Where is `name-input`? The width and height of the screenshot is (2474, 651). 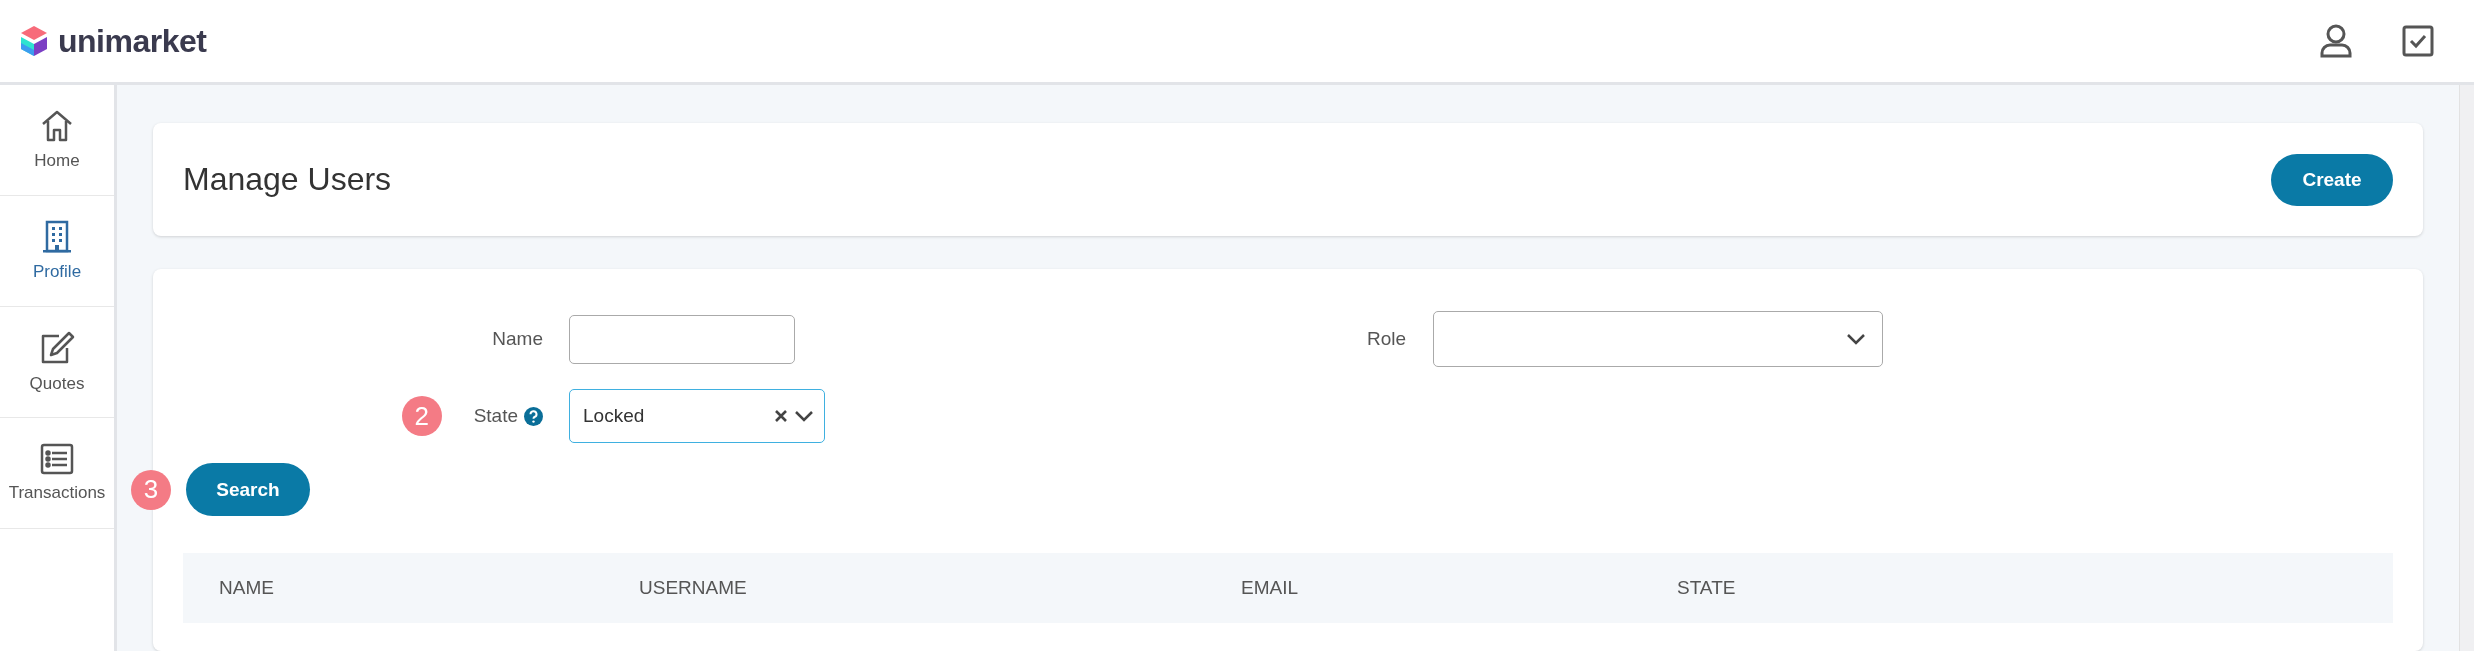 name-input is located at coordinates (682, 339).